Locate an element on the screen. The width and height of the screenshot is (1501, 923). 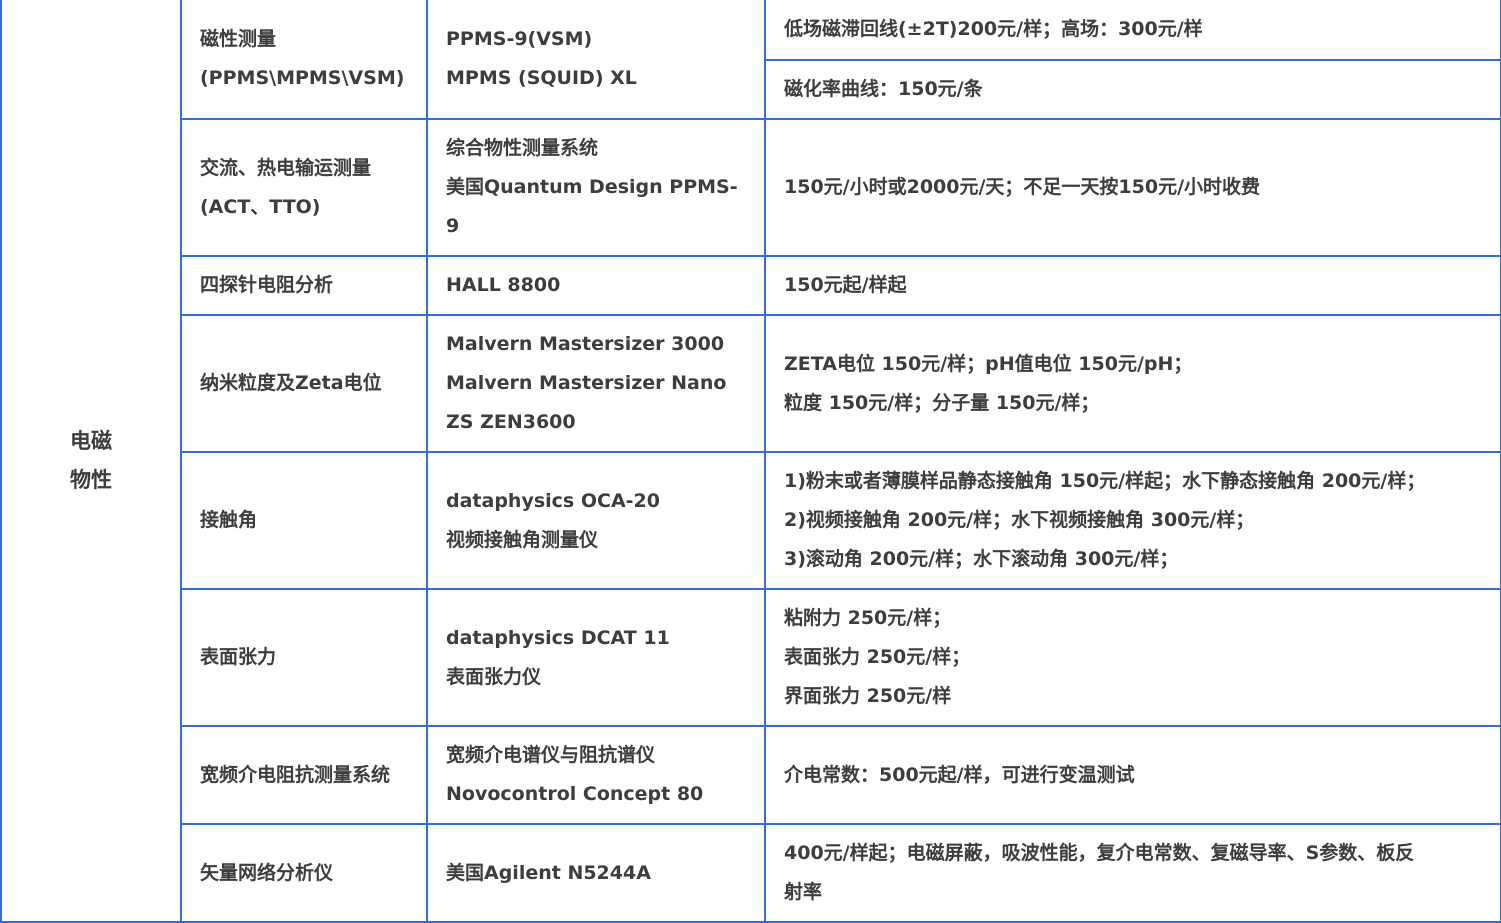
item-name-cell: 交流、热电输运测量 (ACT、TTO) is located at coordinates (304, 187).